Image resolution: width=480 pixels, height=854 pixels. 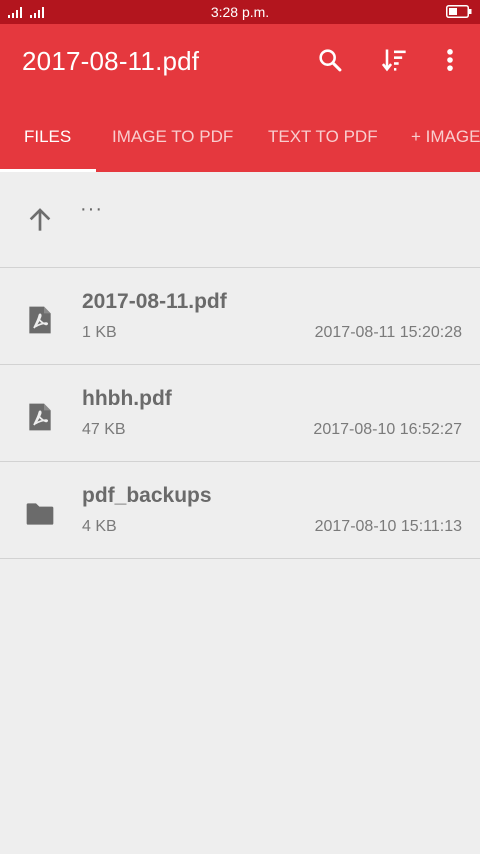 What do you see at coordinates (240, 220) in the screenshot?
I see `parent-directory-row: ···` at bounding box center [240, 220].